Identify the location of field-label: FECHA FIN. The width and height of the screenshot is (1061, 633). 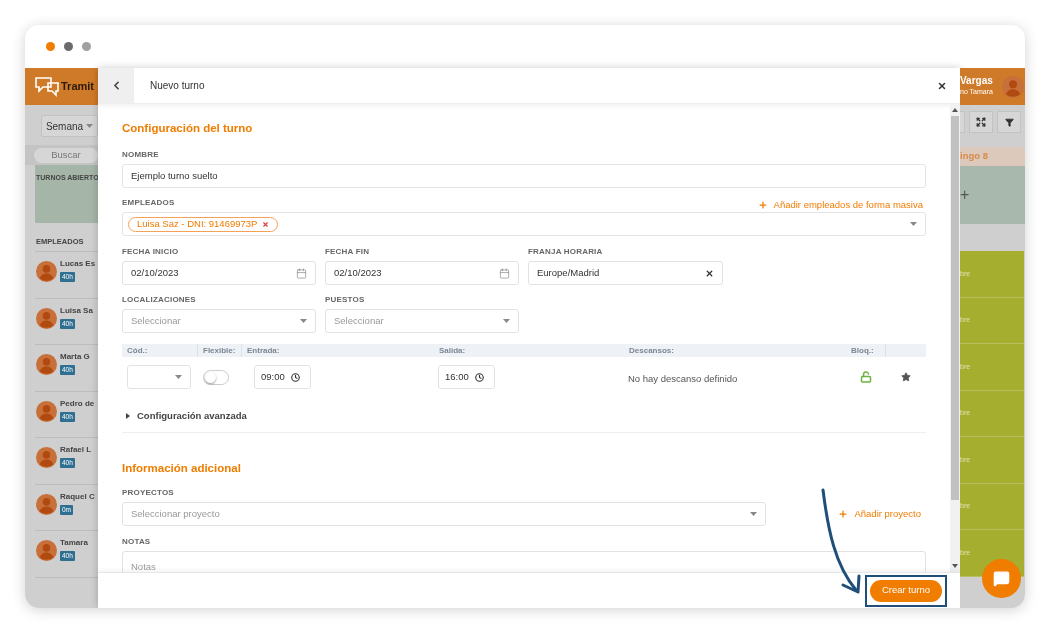
(348, 252).